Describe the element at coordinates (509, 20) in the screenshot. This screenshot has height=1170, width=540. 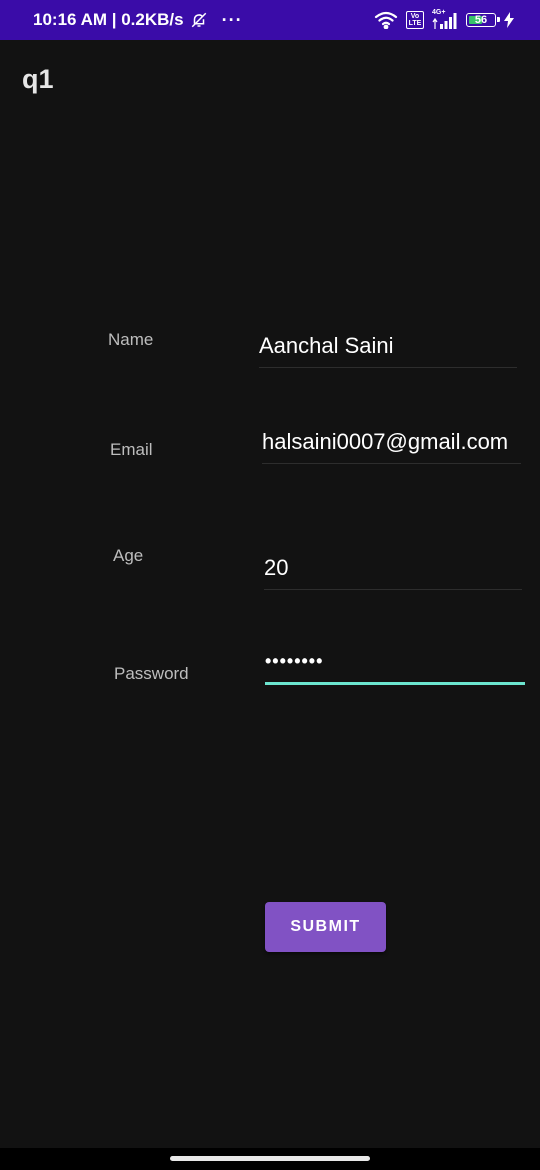
I see `charging-icon` at that location.